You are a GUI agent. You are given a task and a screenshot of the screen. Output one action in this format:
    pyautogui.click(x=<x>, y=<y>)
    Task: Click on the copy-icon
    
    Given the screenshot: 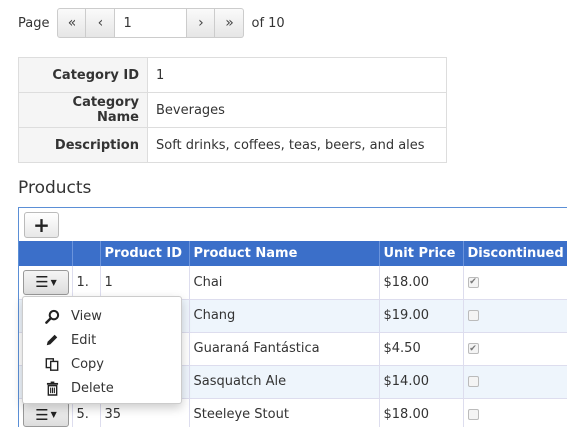 What is the action you would take?
    pyautogui.click(x=52, y=364)
    